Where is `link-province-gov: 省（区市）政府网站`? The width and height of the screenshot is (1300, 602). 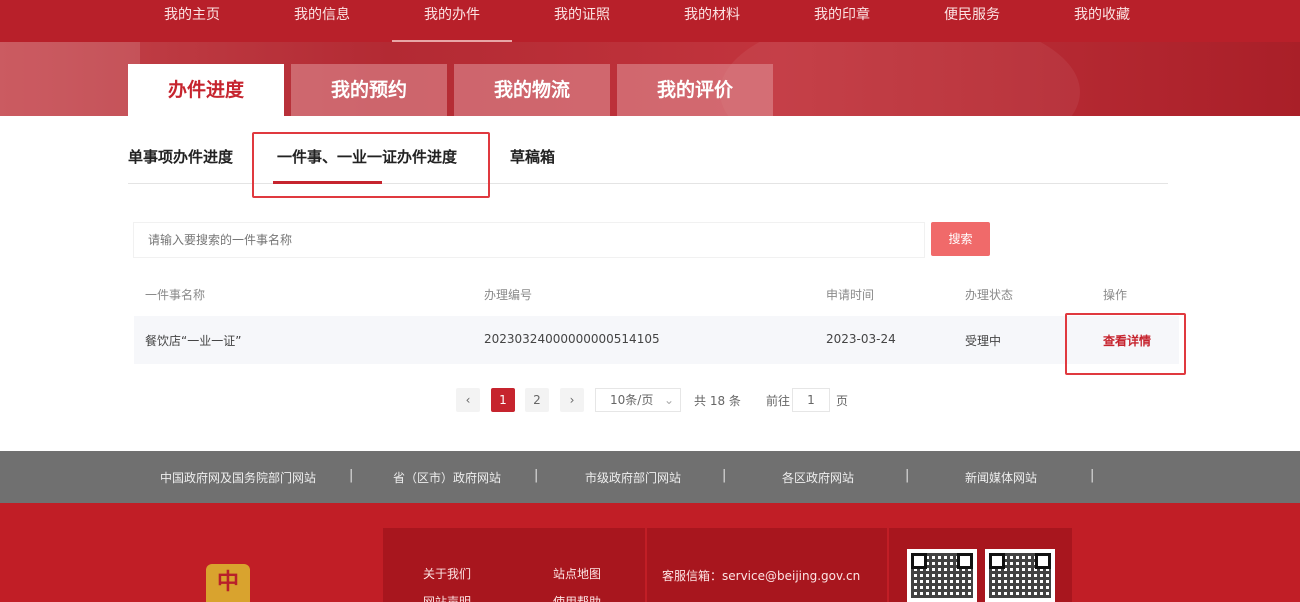 link-province-gov: 省（区市）政府网站 is located at coordinates (447, 477).